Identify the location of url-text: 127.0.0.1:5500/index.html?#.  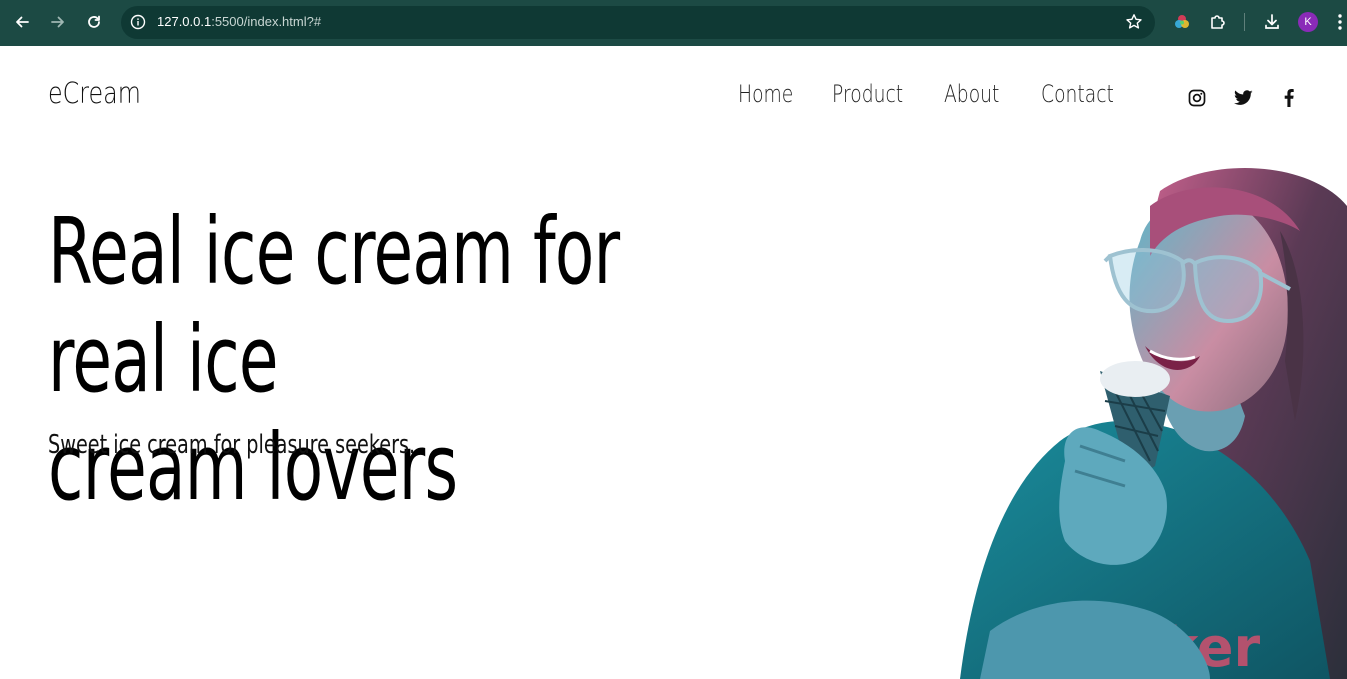
(239, 21).